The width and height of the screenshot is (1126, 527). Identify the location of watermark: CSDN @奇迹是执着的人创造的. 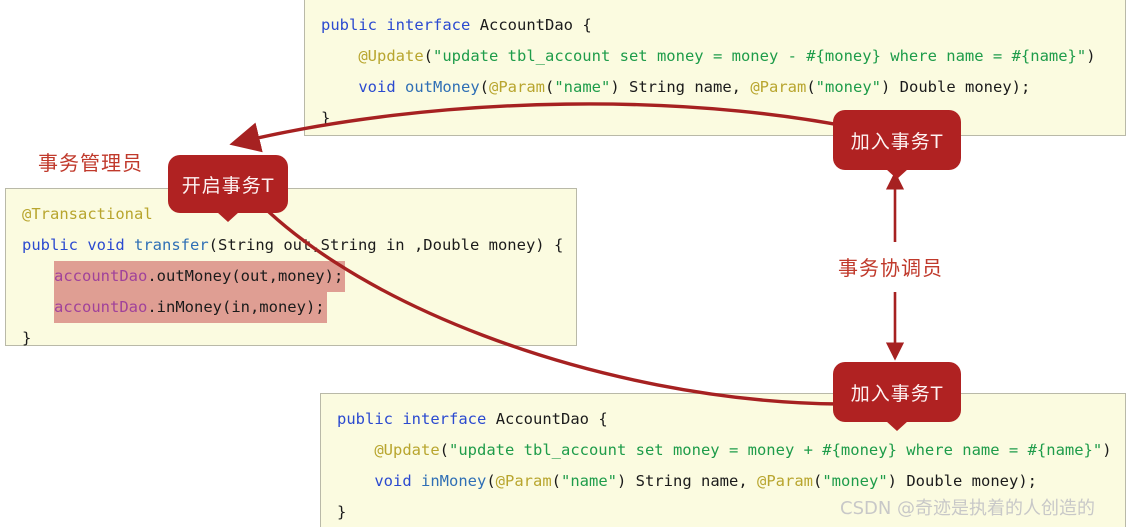
(968, 508).